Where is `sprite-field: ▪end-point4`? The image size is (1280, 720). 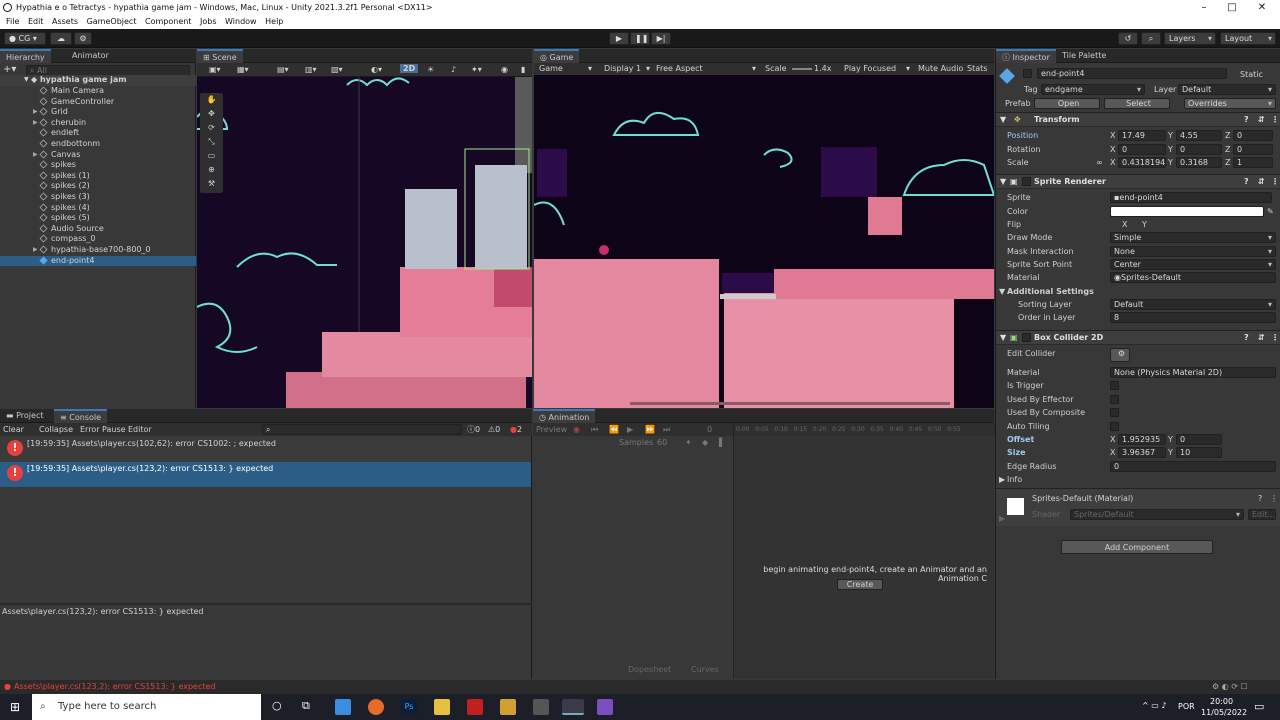 sprite-field: ▪end-point4 is located at coordinates (1191, 197).